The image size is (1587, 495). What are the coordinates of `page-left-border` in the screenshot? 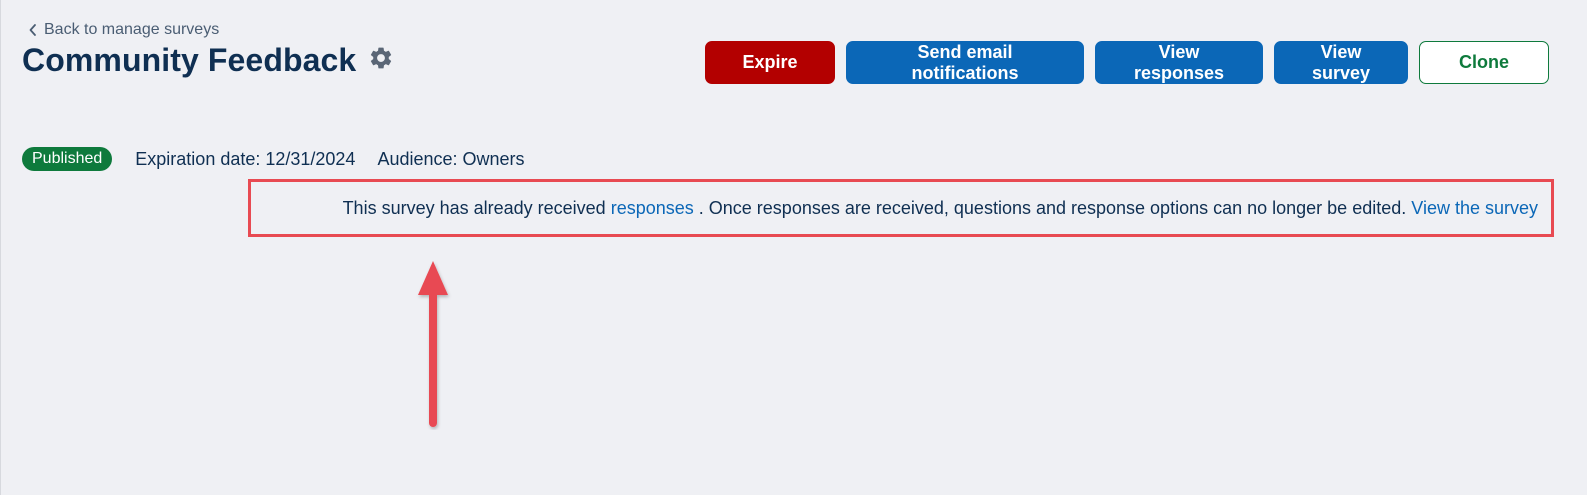 It's located at (0, 247).